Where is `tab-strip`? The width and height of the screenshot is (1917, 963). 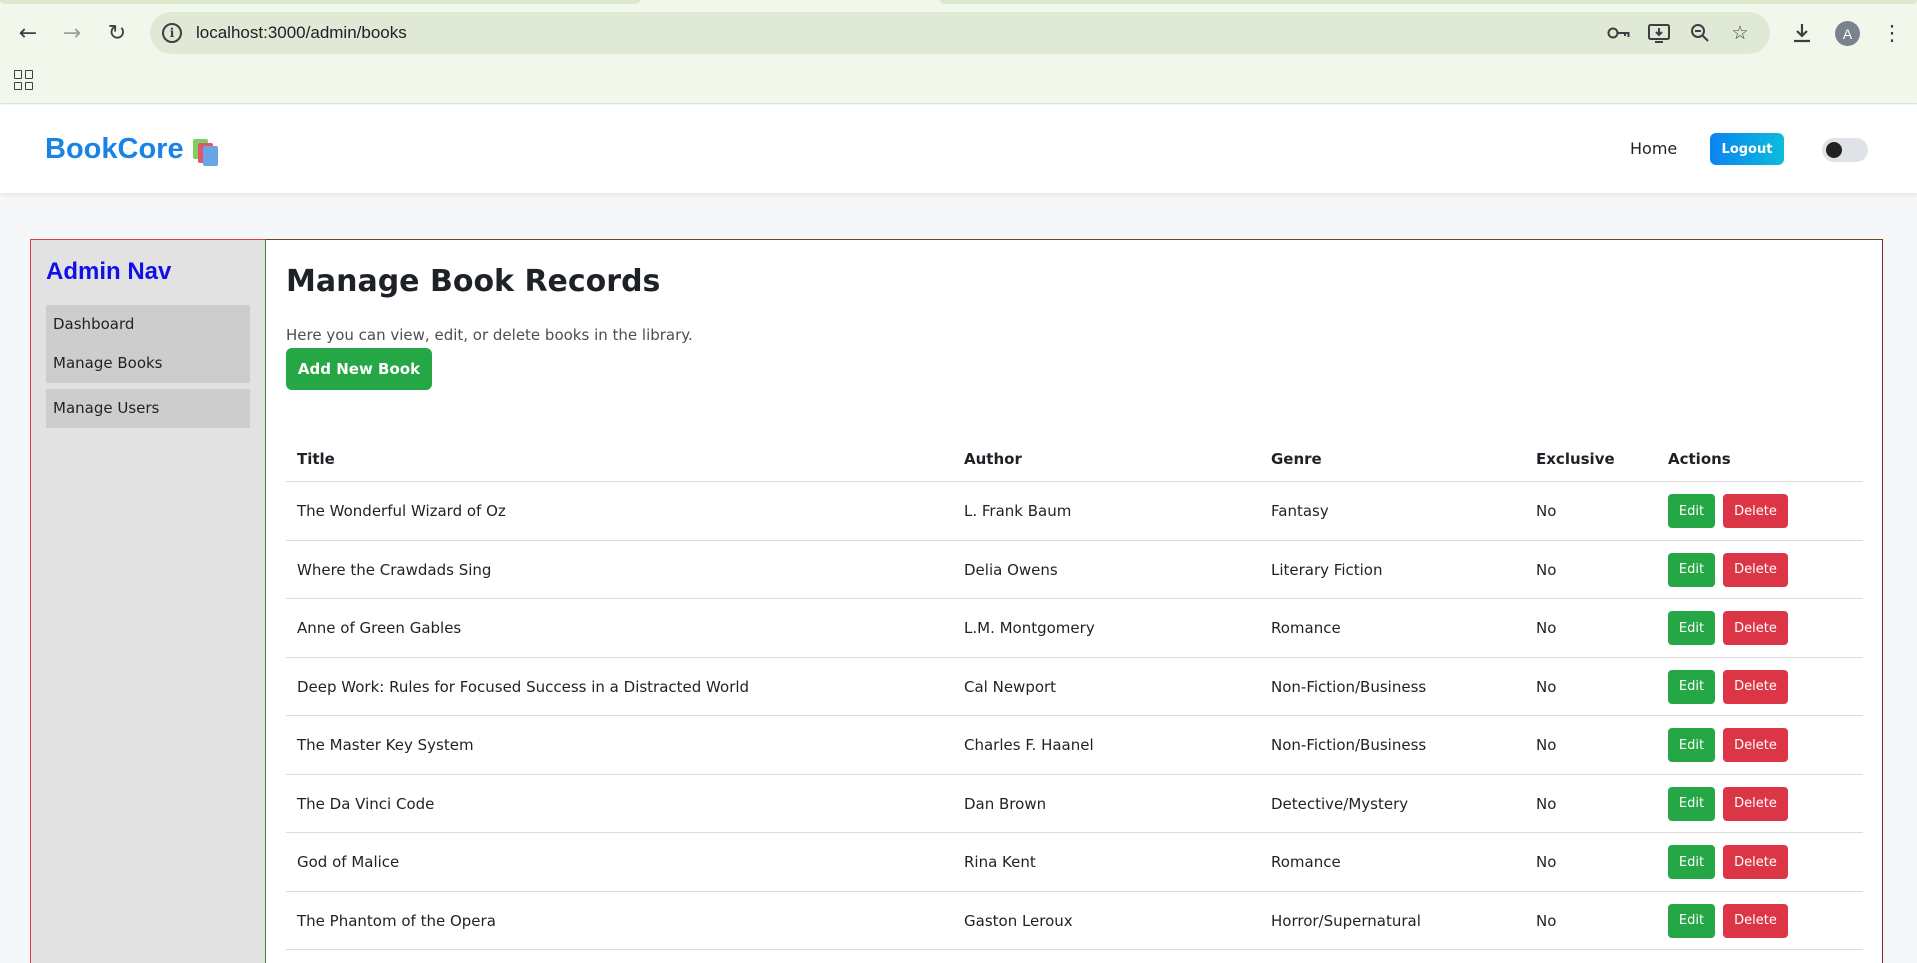 tab-strip is located at coordinates (958, 3).